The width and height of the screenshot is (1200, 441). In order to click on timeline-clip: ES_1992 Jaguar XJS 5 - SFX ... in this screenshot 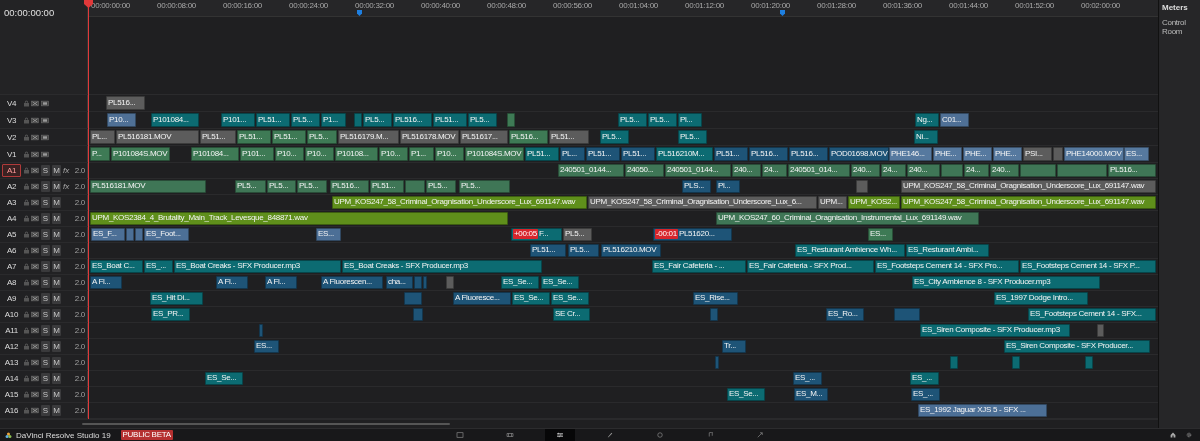, I will do `click(982, 410)`.